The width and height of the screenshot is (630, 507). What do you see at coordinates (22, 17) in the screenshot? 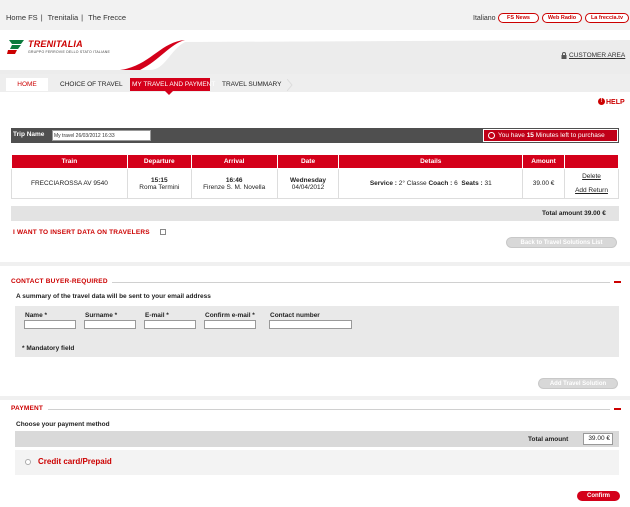
I see `top-link-home-fs: Home FS` at bounding box center [22, 17].